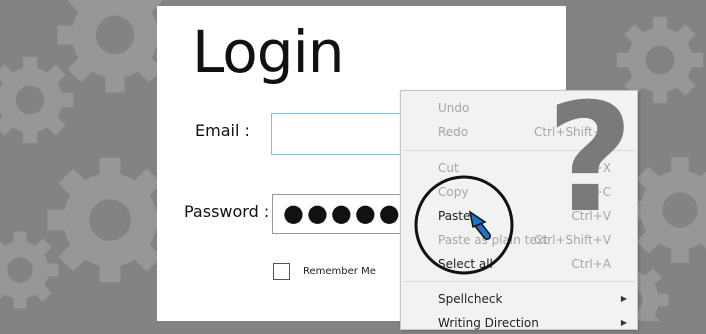  Describe the element at coordinates (465, 264) in the screenshot. I see `menu-item-label: Select all` at that location.